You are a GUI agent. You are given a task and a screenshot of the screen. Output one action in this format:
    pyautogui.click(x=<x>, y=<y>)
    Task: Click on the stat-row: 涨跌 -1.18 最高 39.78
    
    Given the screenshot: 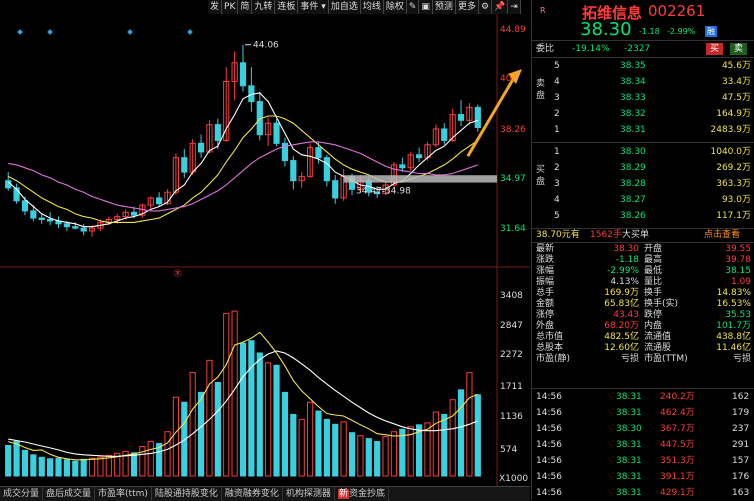 What is the action you would take?
    pyautogui.click(x=643, y=260)
    